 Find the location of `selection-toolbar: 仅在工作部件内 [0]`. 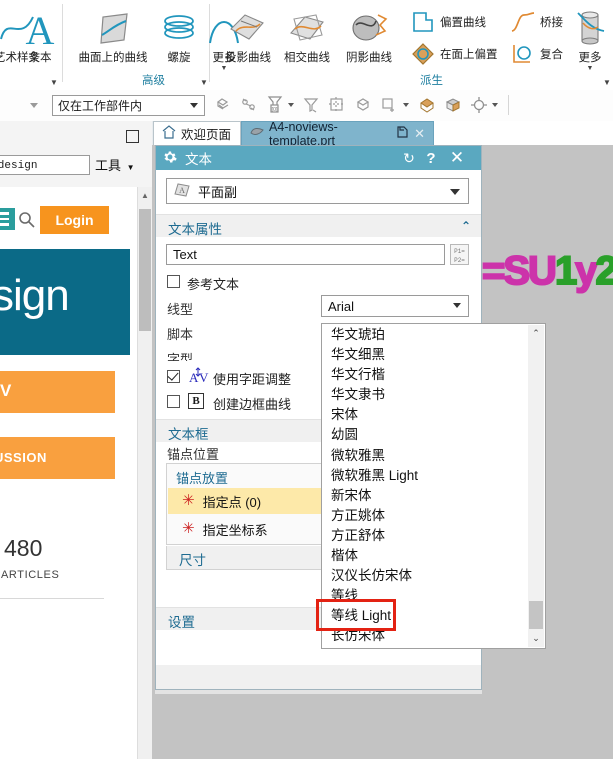

selection-toolbar: 仅在工作部件内 [0] is located at coordinates (306, 106).